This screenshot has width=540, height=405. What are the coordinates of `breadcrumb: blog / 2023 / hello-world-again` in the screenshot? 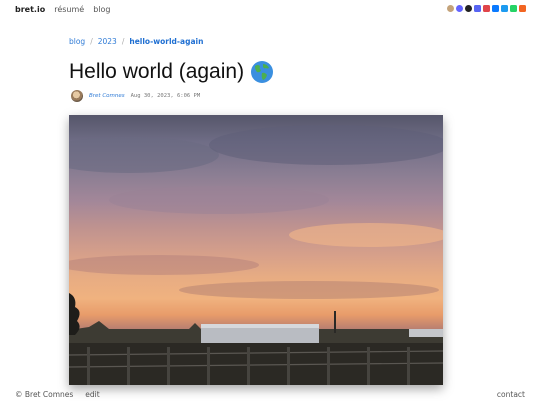 It's located at (136, 41).